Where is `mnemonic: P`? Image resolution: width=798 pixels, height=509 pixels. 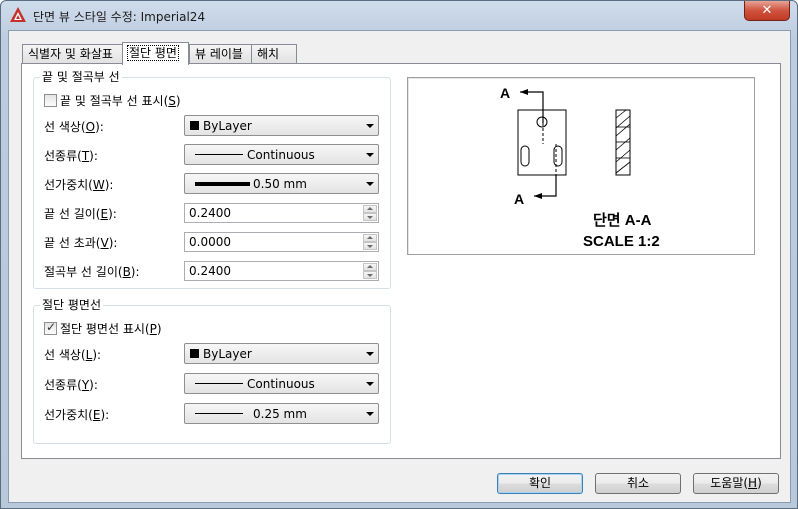 mnemonic: P is located at coordinates (153, 329).